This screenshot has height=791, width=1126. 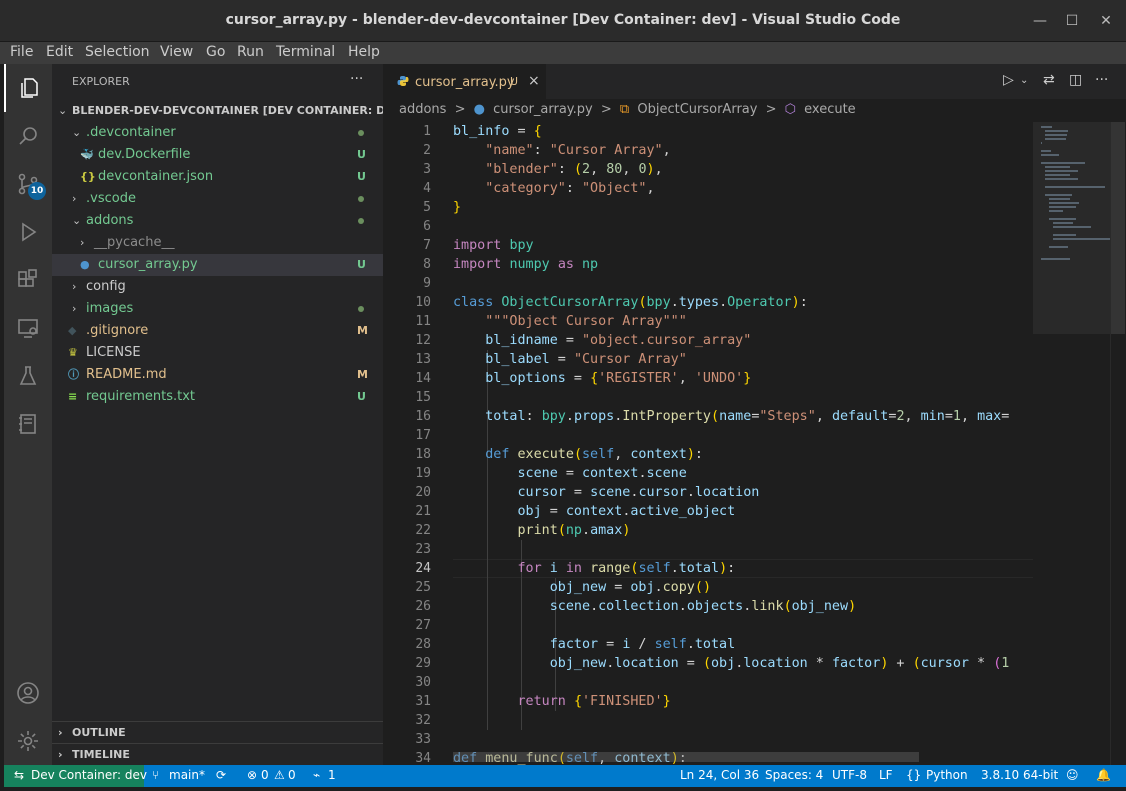 What do you see at coordinates (217, 199) in the screenshot?
I see `tree-item: › .vscode` at bounding box center [217, 199].